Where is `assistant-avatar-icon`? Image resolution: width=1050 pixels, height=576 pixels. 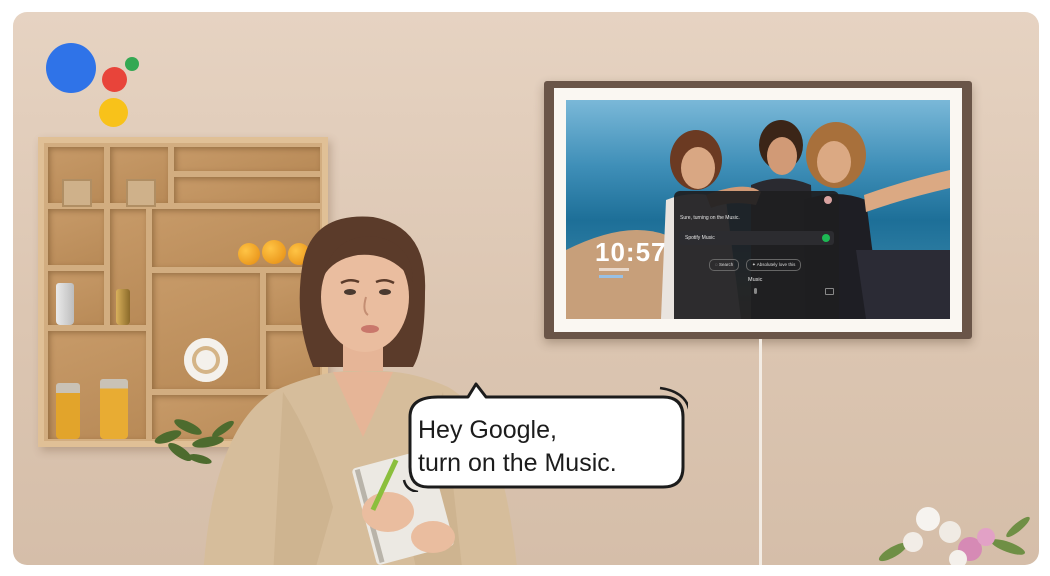
assistant-avatar-icon is located at coordinates (828, 200).